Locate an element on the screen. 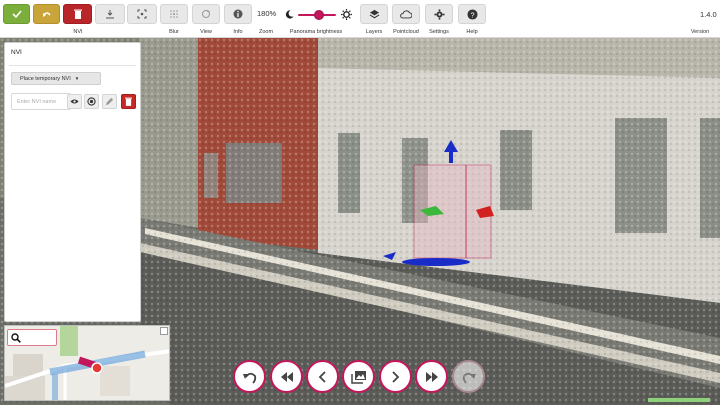 This screenshot has height=405, width=720. gallery-icon is located at coordinates (358, 377).